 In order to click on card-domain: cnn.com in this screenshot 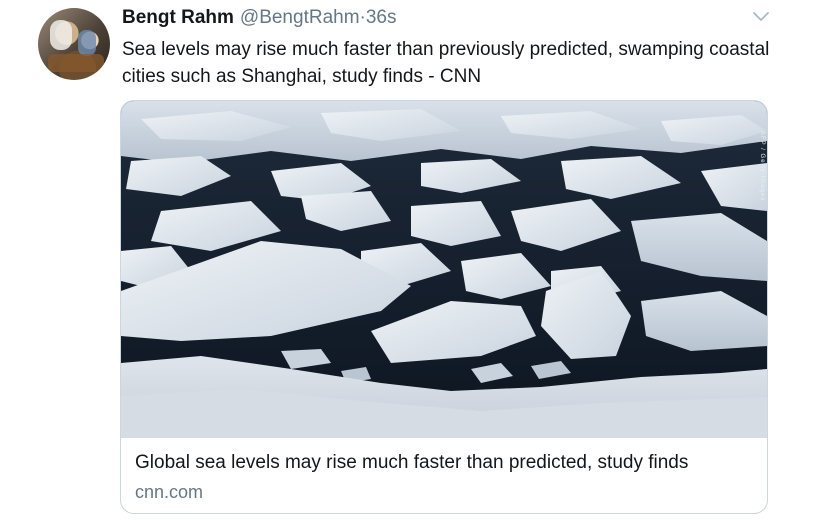, I will do `click(169, 492)`.